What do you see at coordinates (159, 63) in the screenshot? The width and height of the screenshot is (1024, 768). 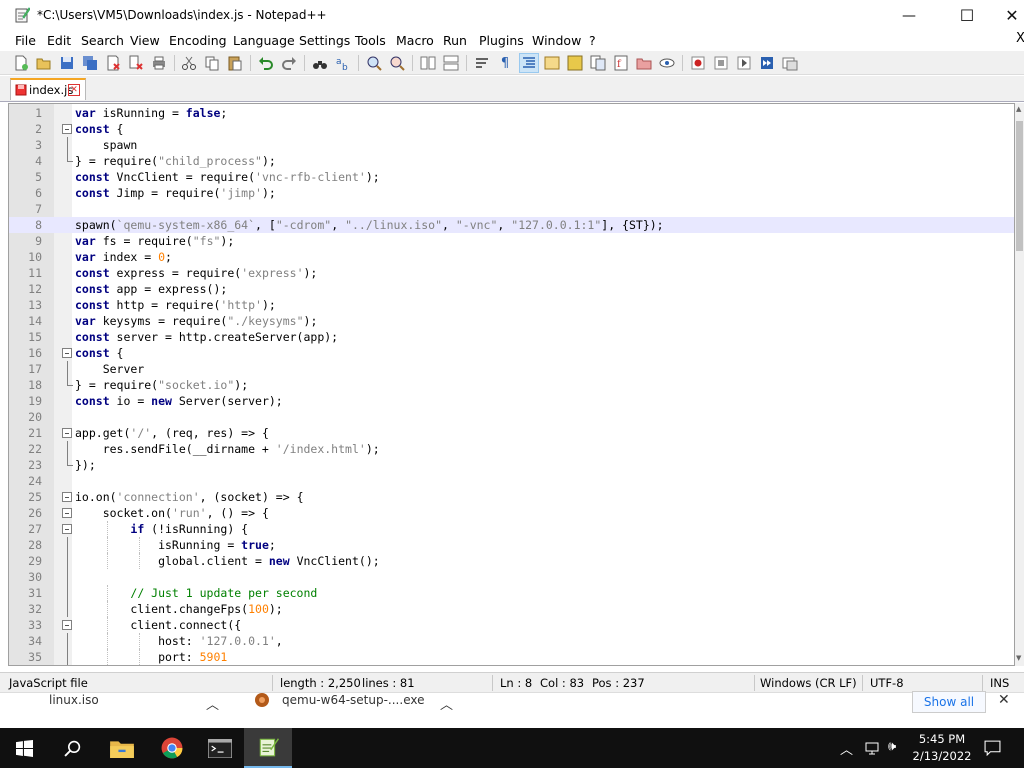 I see `print-button` at bounding box center [159, 63].